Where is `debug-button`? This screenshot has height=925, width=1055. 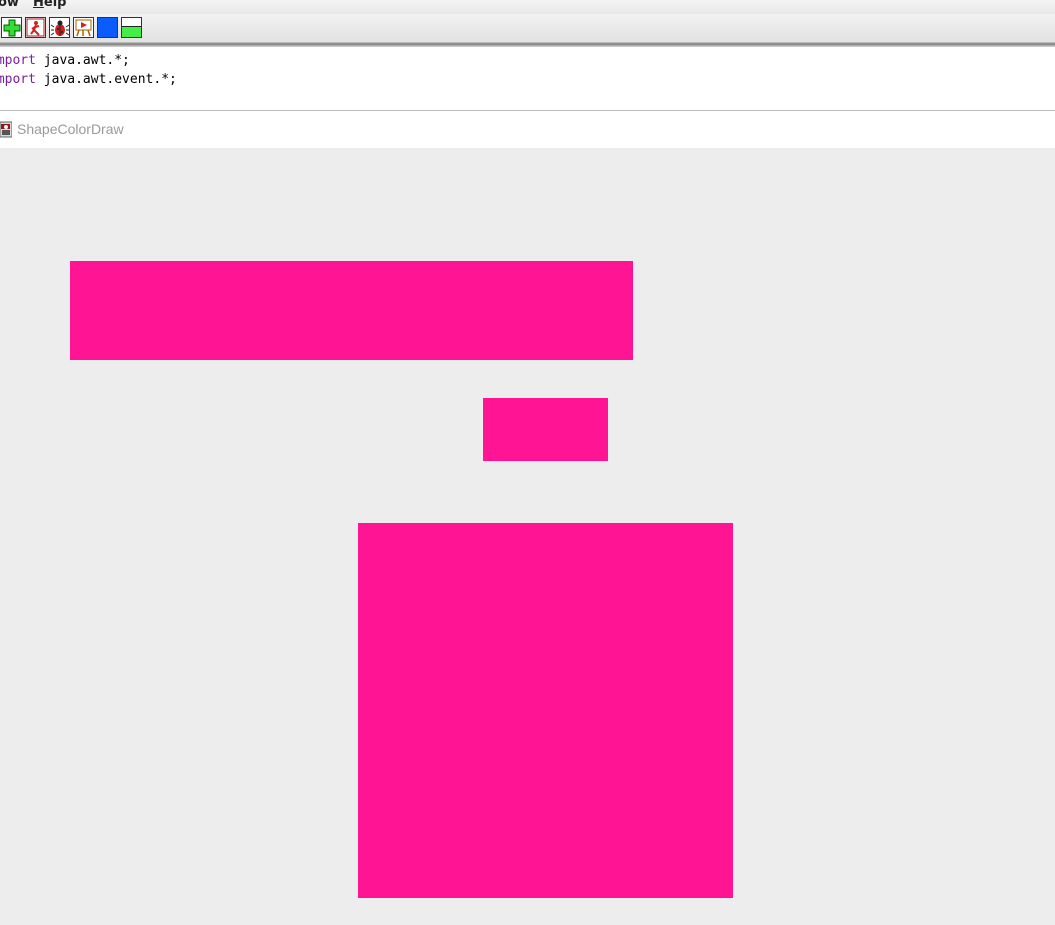
debug-button is located at coordinates (59, 27).